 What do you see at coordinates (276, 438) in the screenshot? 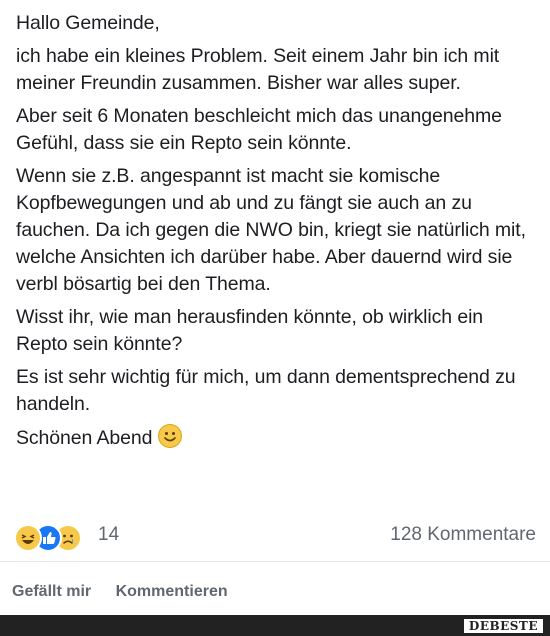
I see `post-closing: Schönen Abend` at bounding box center [276, 438].